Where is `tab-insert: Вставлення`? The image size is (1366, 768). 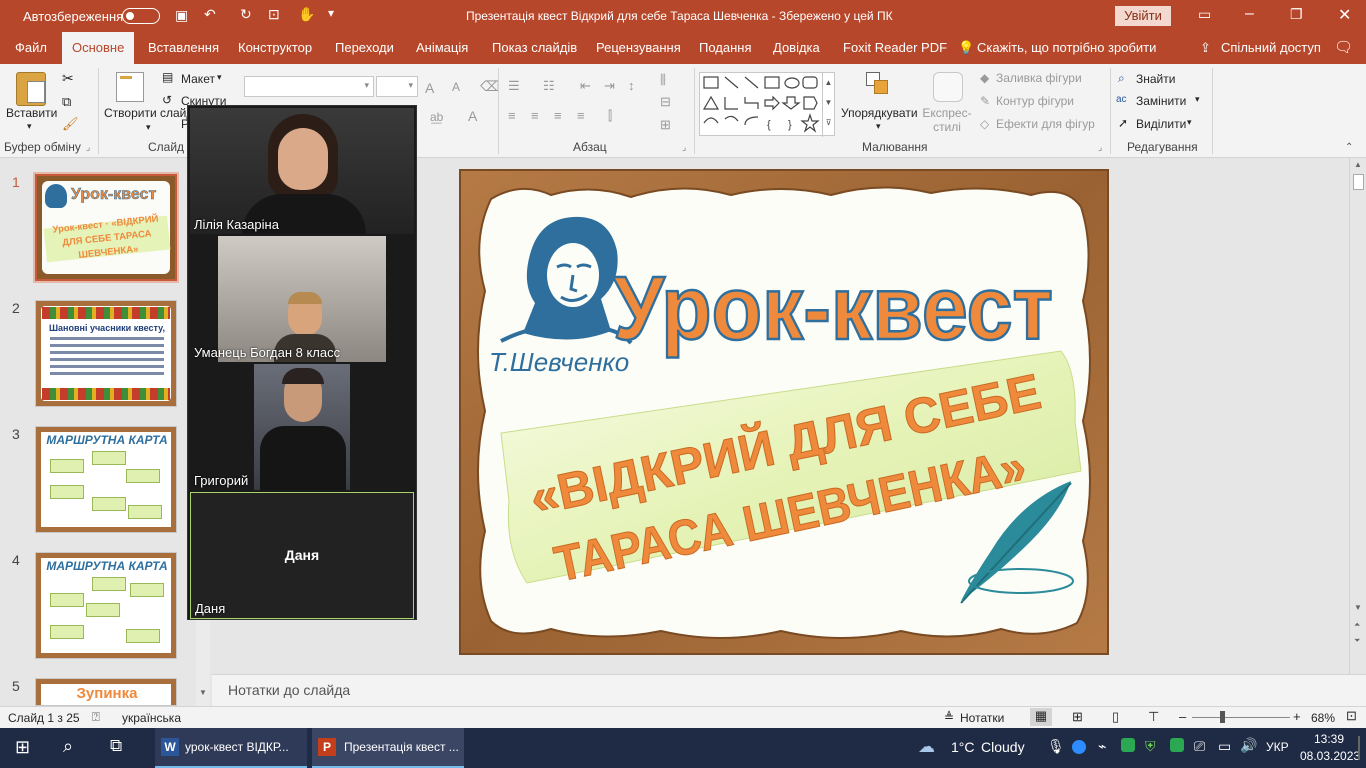 tab-insert: Вставлення is located at coordinates (183, 48).